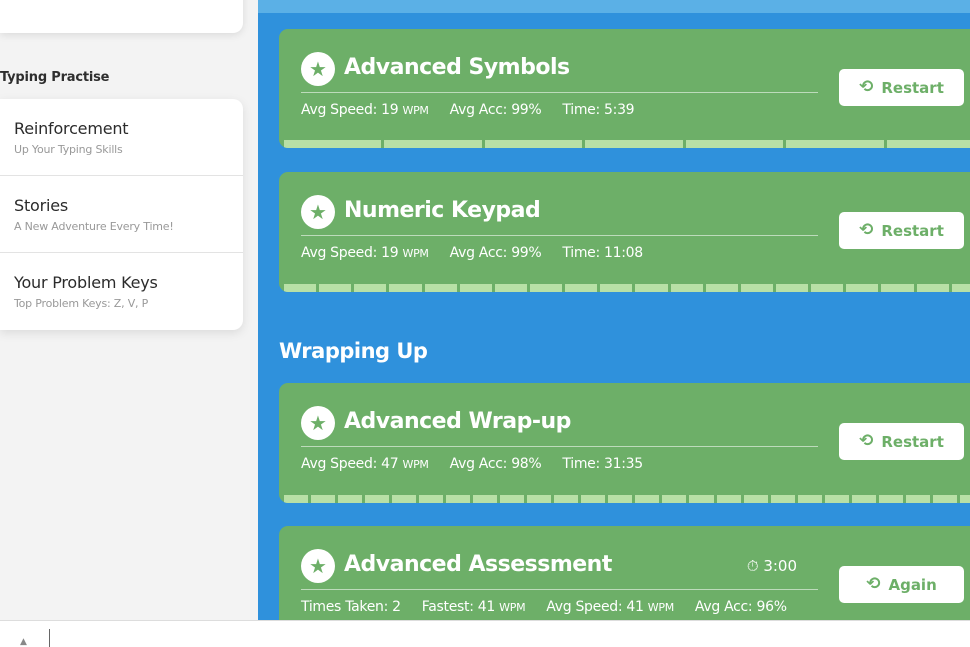  I want to click on lesson-title: Advanced Symbols, so click(457, 67).